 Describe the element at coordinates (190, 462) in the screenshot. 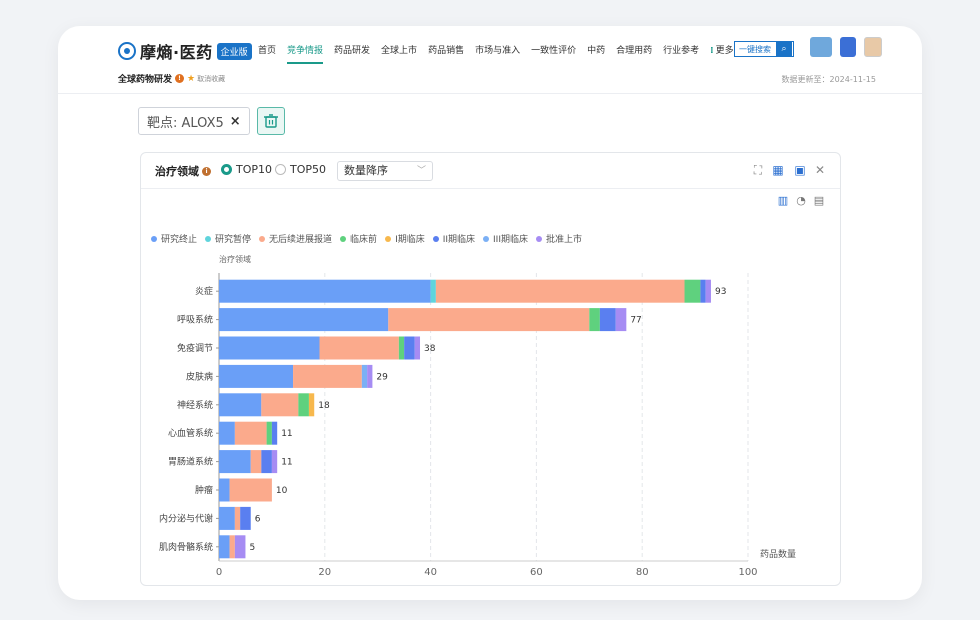

I see `category-label: 胃肠道系统` at that location.